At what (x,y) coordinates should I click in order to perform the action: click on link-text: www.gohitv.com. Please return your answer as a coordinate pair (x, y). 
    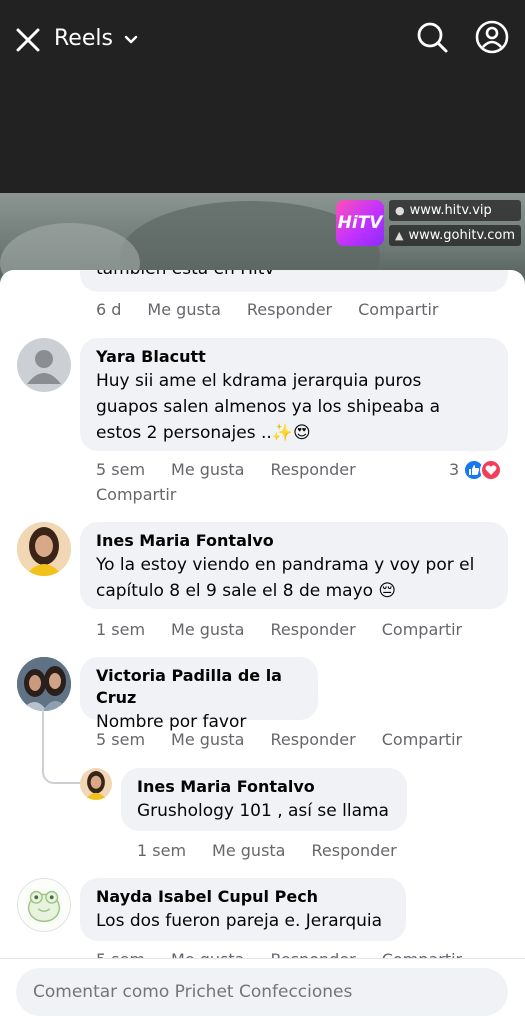
    Looking at the image, I should click on (462, 235).